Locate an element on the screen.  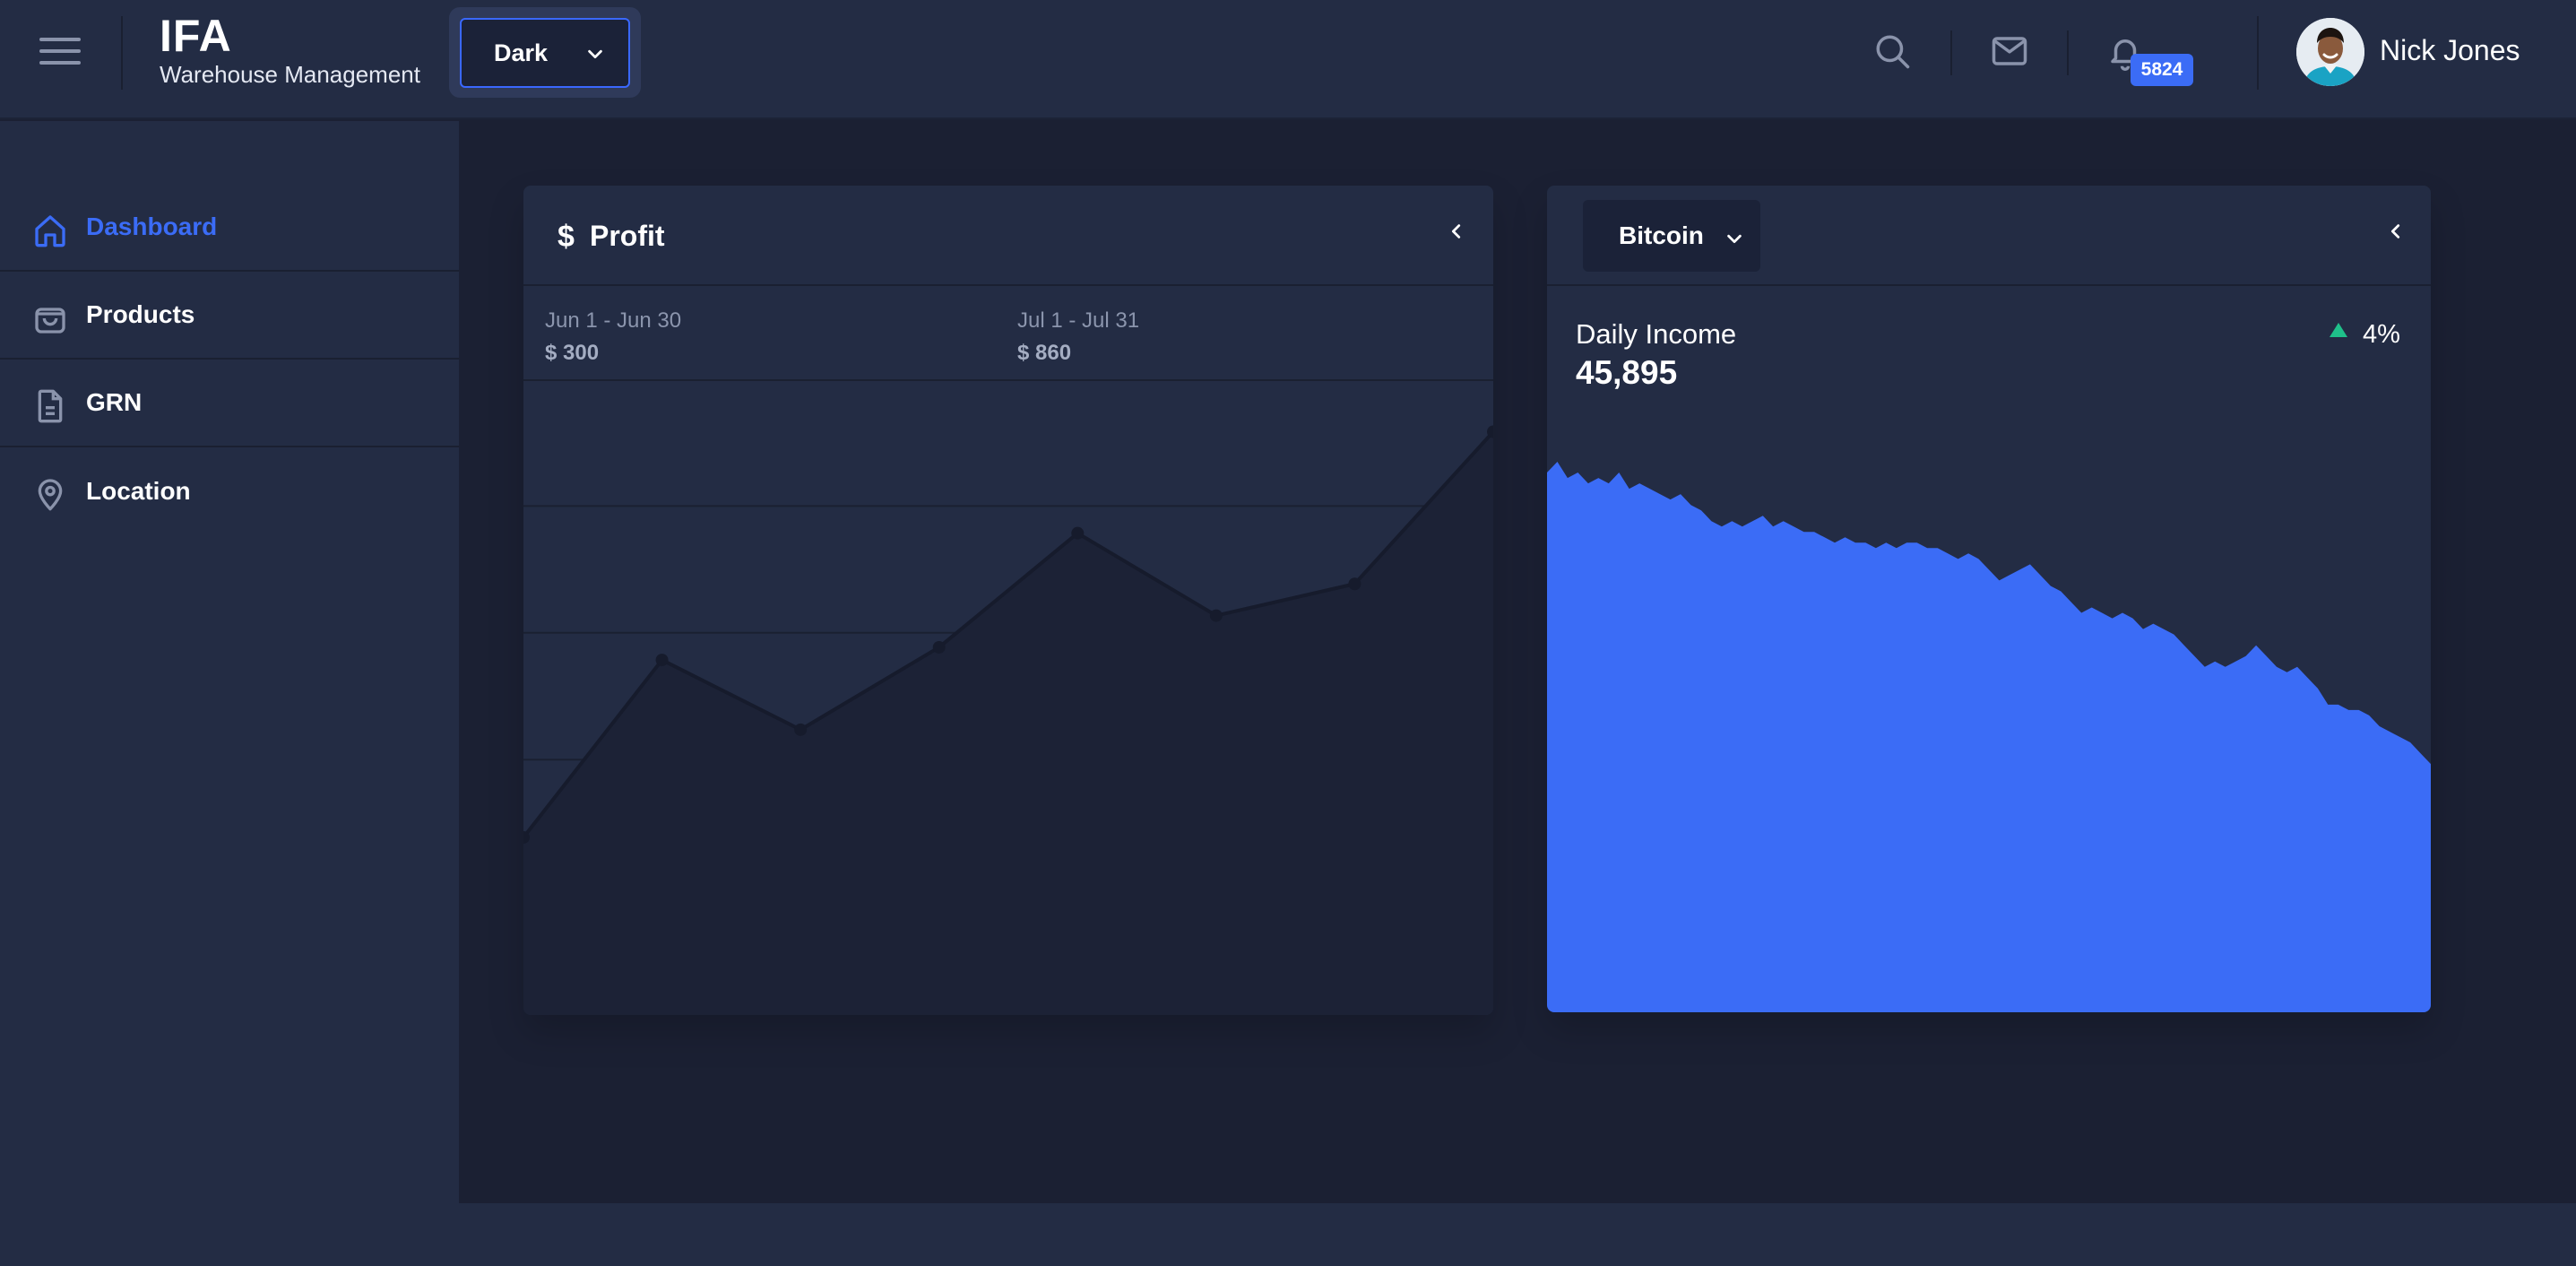
period-range: Jun 1 - Jun 30 is located at coordinates (613, 320).